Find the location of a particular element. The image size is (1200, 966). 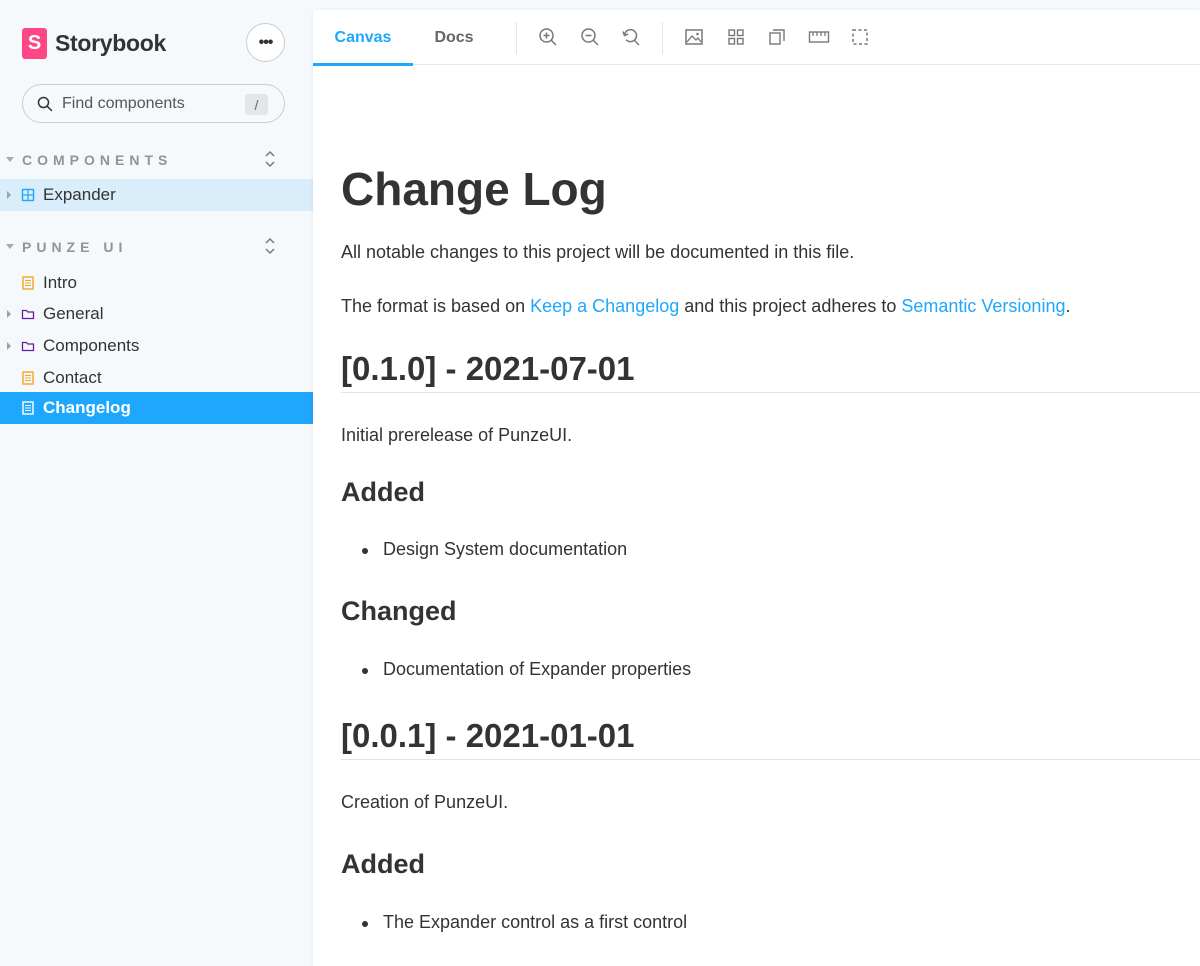

sidebar-item-label: Intro is located at coordinates (60, 282).